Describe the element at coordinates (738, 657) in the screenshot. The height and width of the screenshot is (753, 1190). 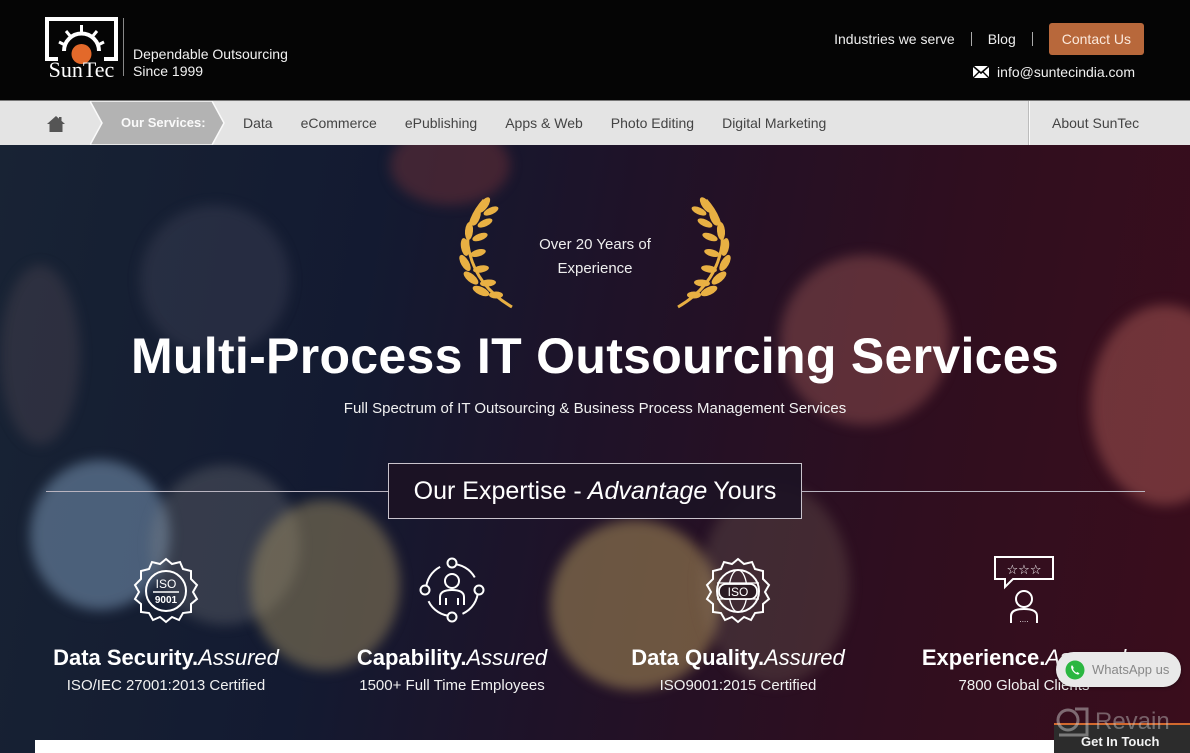
I see `feature-title: Data Quality.Assured` at that location.